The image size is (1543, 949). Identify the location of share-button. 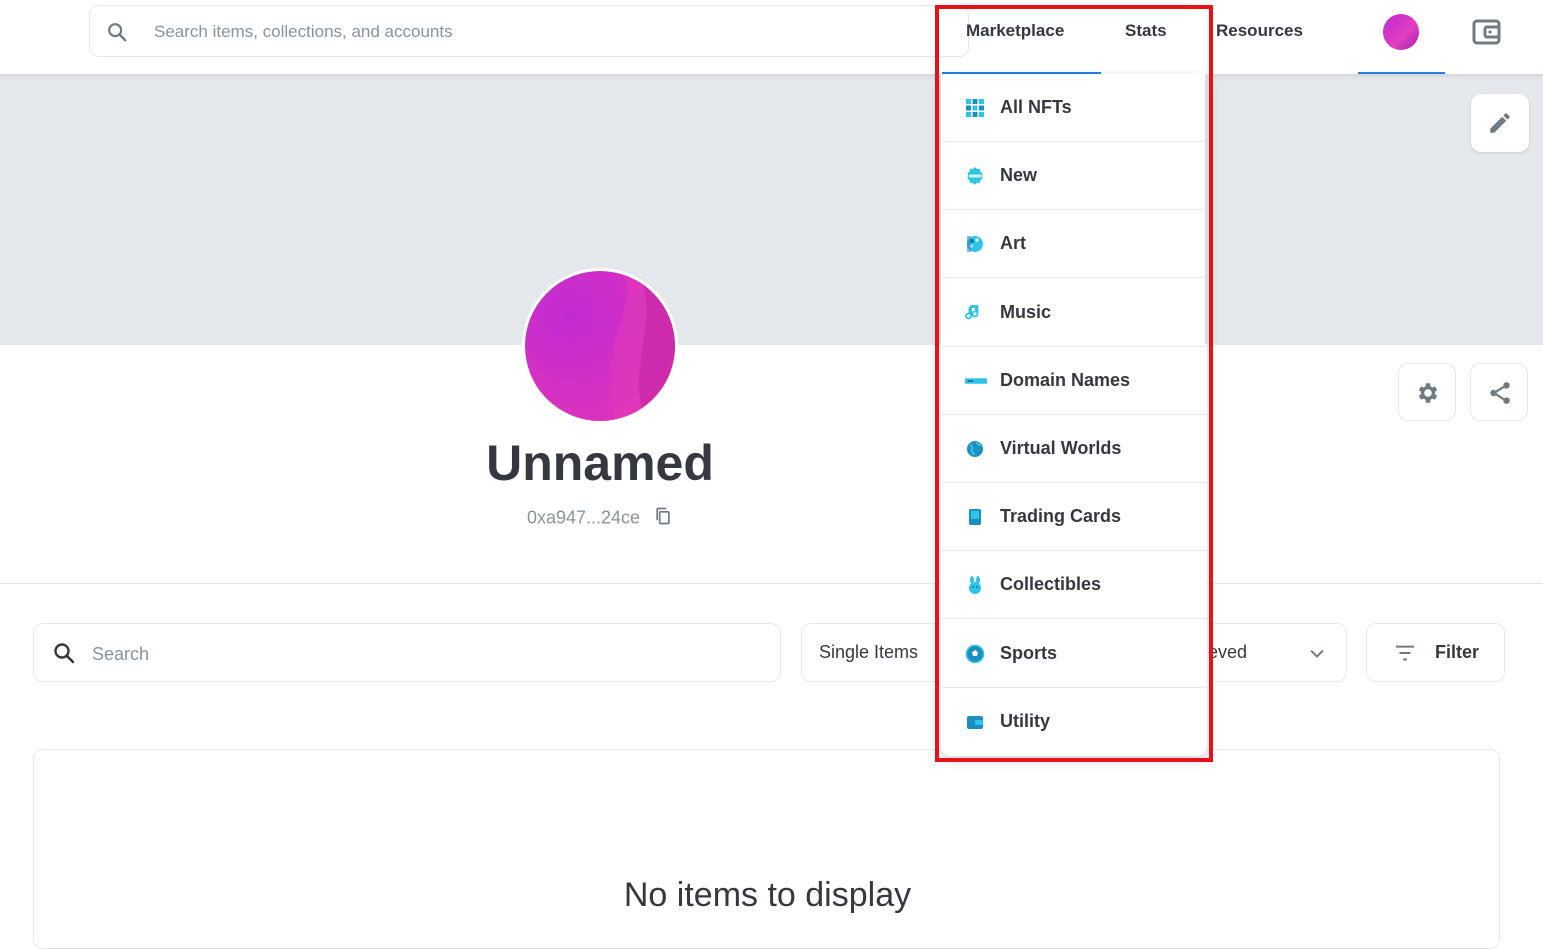
(1499, 392).